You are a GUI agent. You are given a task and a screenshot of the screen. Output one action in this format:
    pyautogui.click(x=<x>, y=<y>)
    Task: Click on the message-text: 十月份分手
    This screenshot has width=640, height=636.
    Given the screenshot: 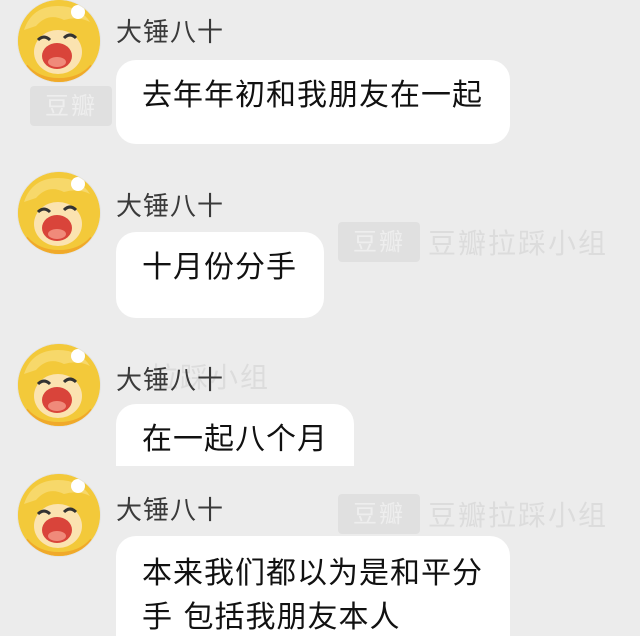 What is the action you would take?
    pyautogui.click(x=219, y=267)
    